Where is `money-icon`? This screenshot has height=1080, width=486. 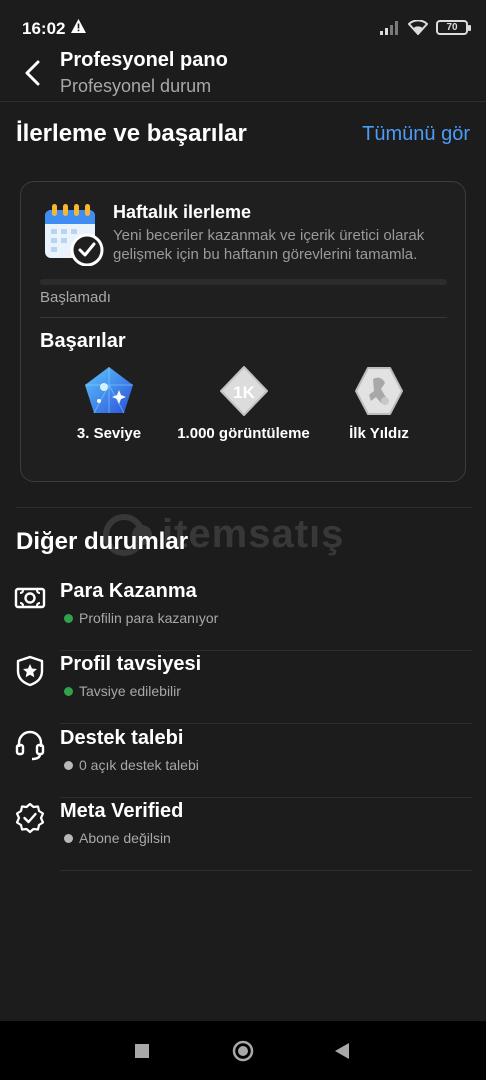 money-icon is located at coordinates (30, 598).